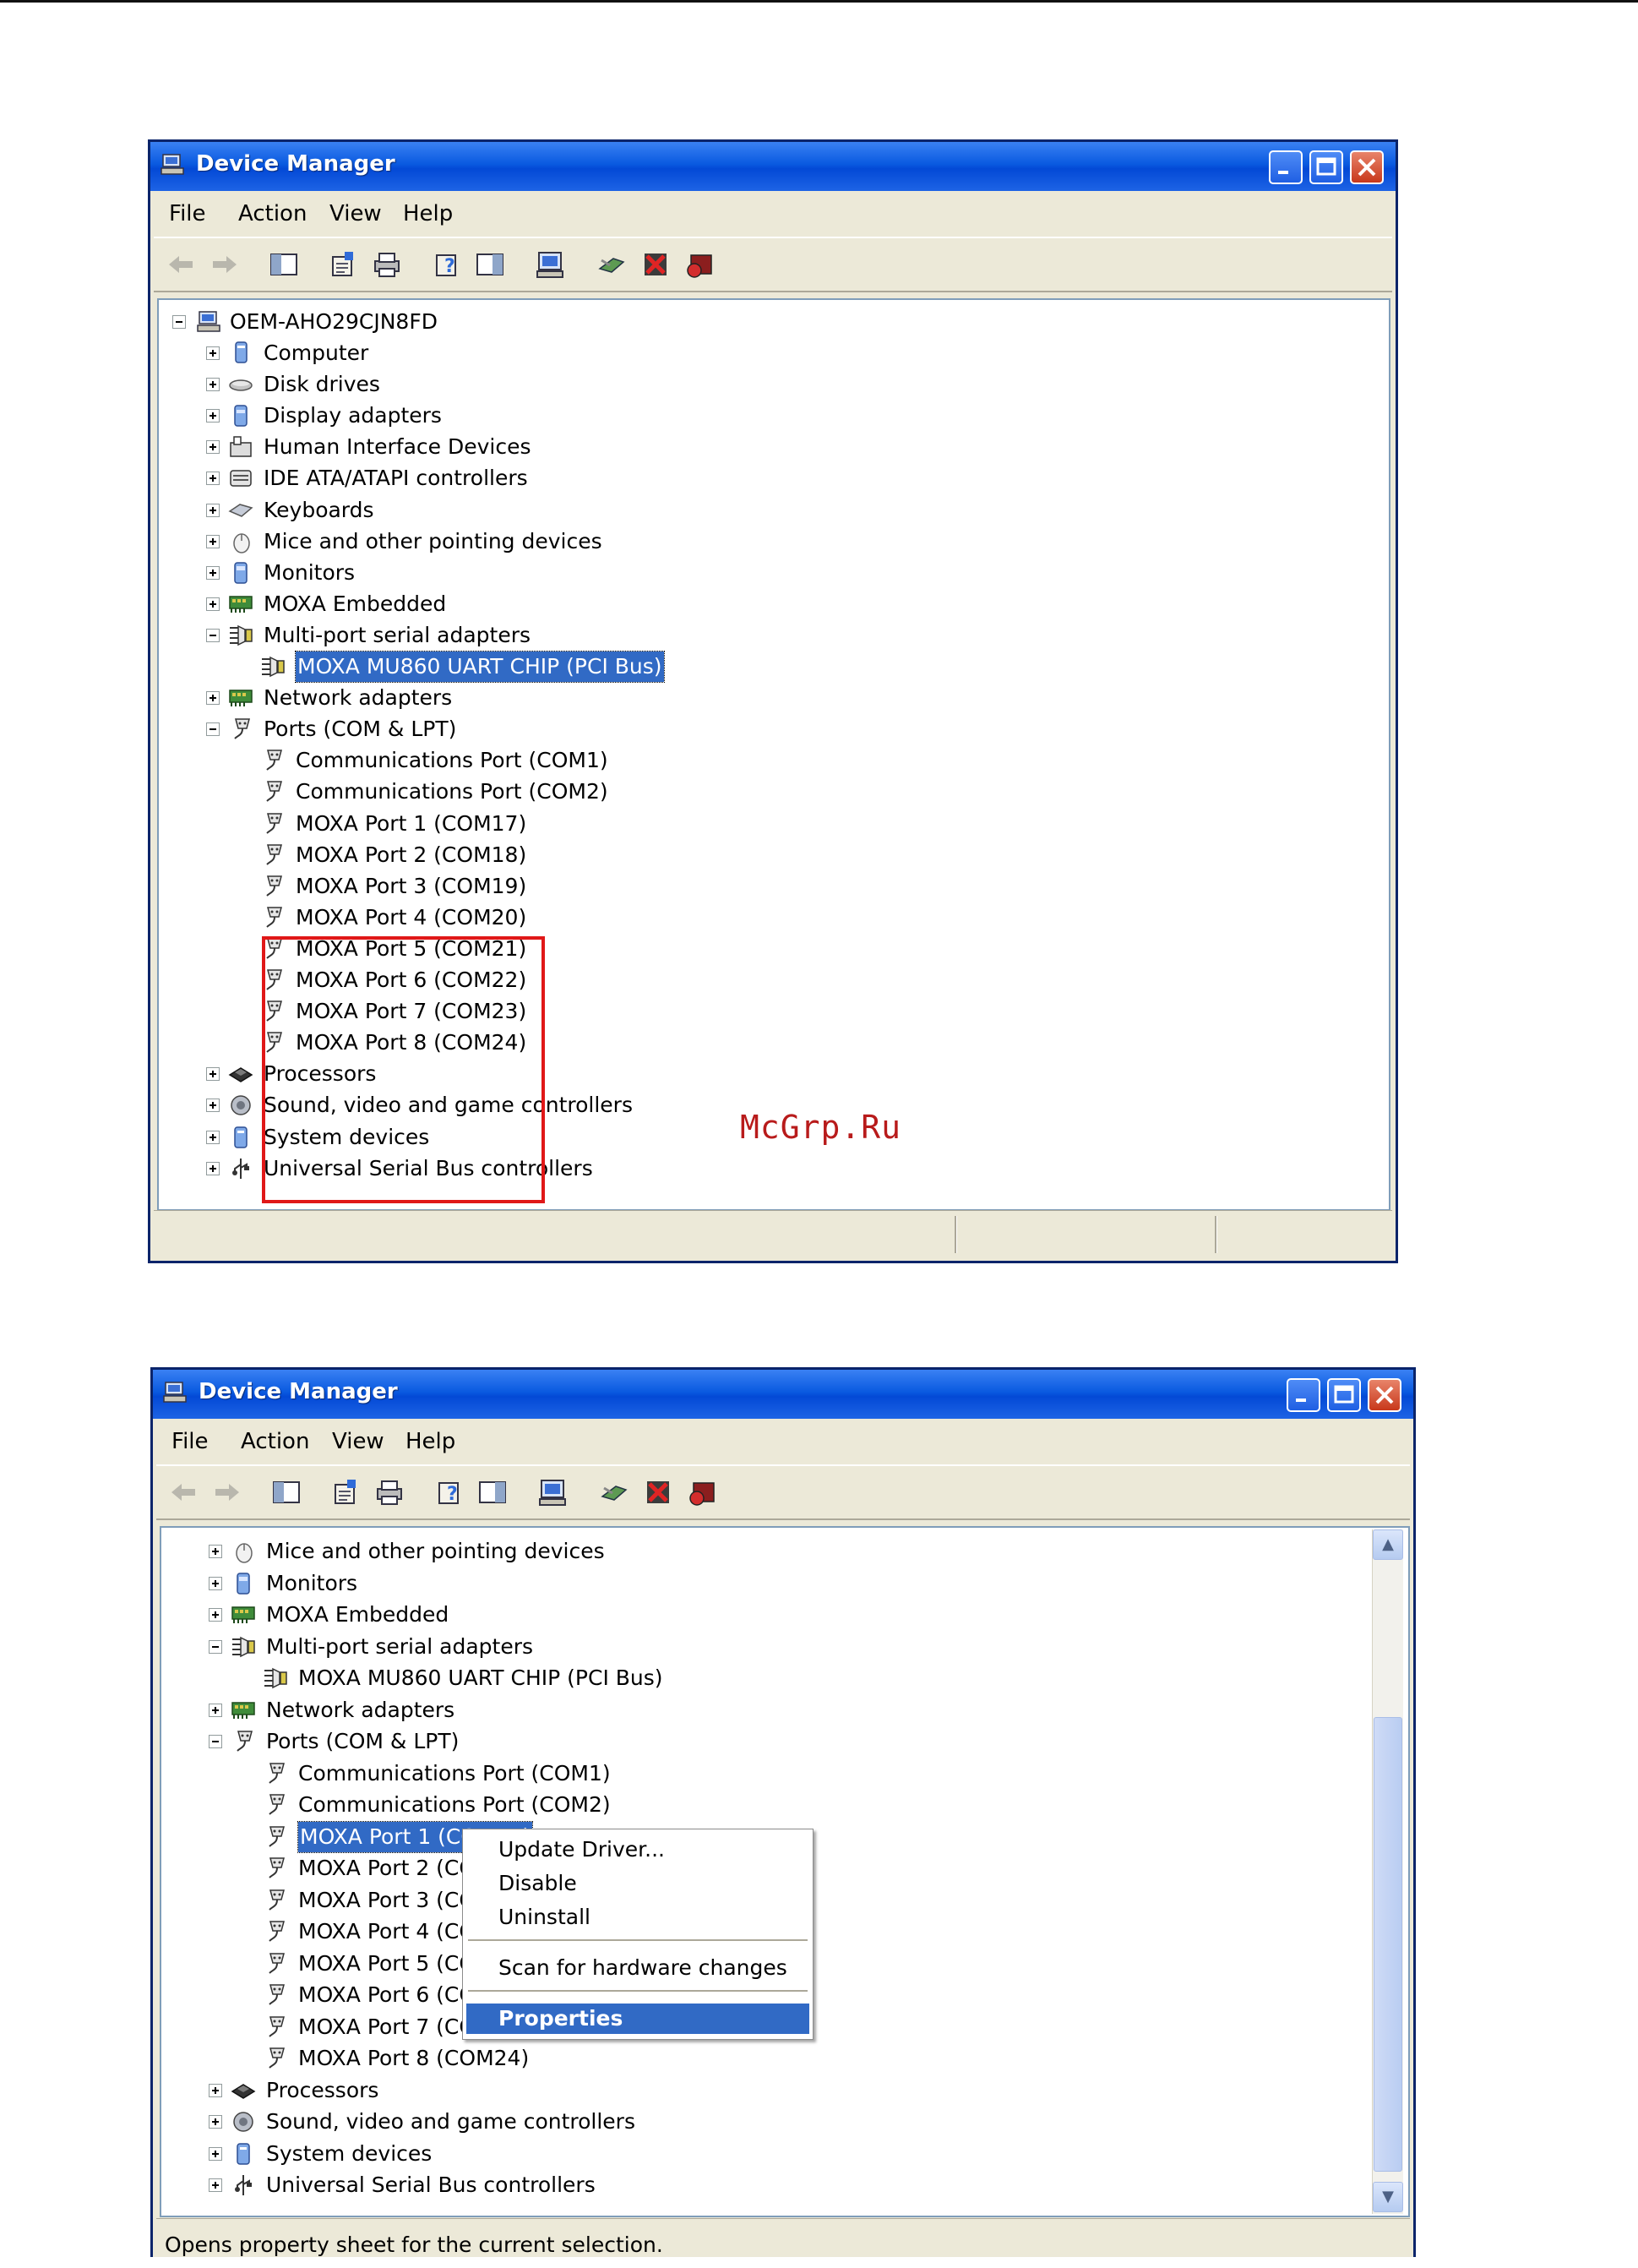  I want to click on menu-item-properties: Properties, so click(637, 2019).